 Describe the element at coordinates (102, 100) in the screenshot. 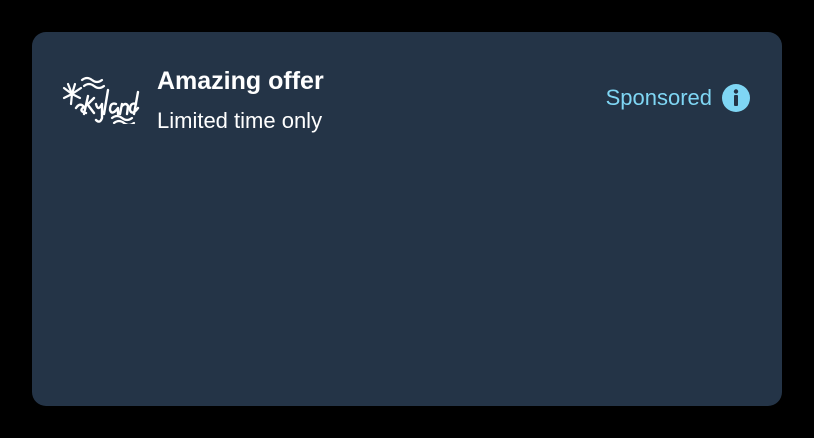

I see `skyland-logo-icon` at that location.